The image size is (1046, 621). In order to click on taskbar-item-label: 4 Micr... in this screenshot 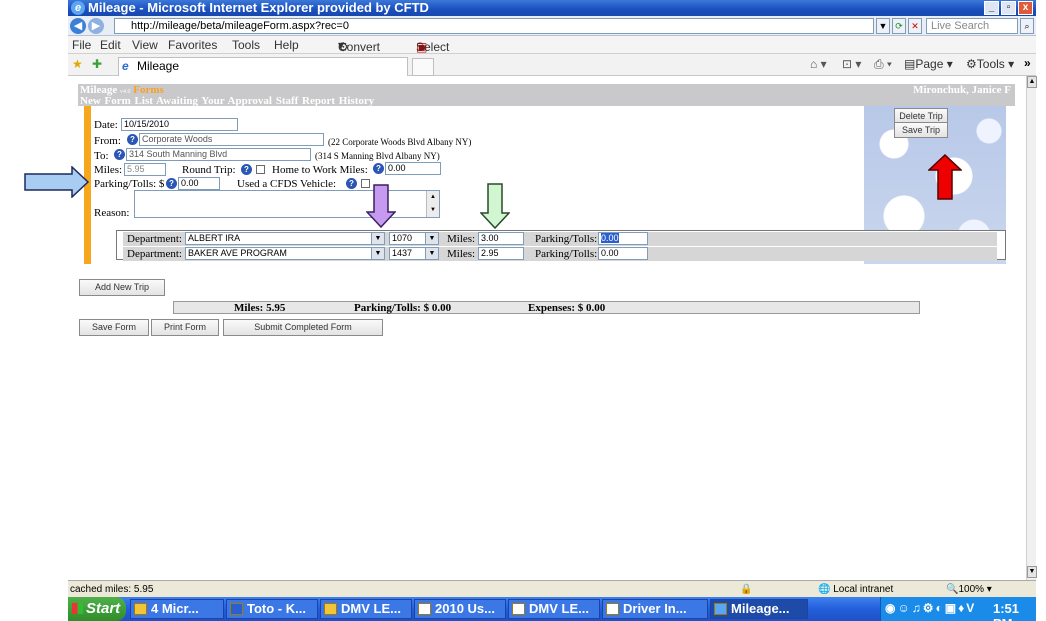, I will do `click(175, 608)`.